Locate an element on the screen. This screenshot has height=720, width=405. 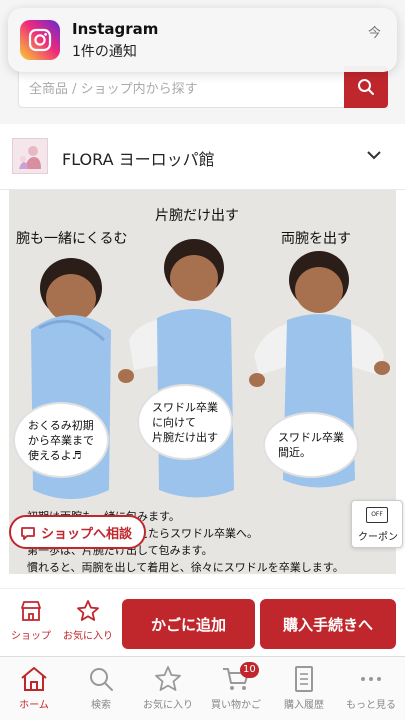
tab-favorites: お気に入り is located at coordinates (168, 688).